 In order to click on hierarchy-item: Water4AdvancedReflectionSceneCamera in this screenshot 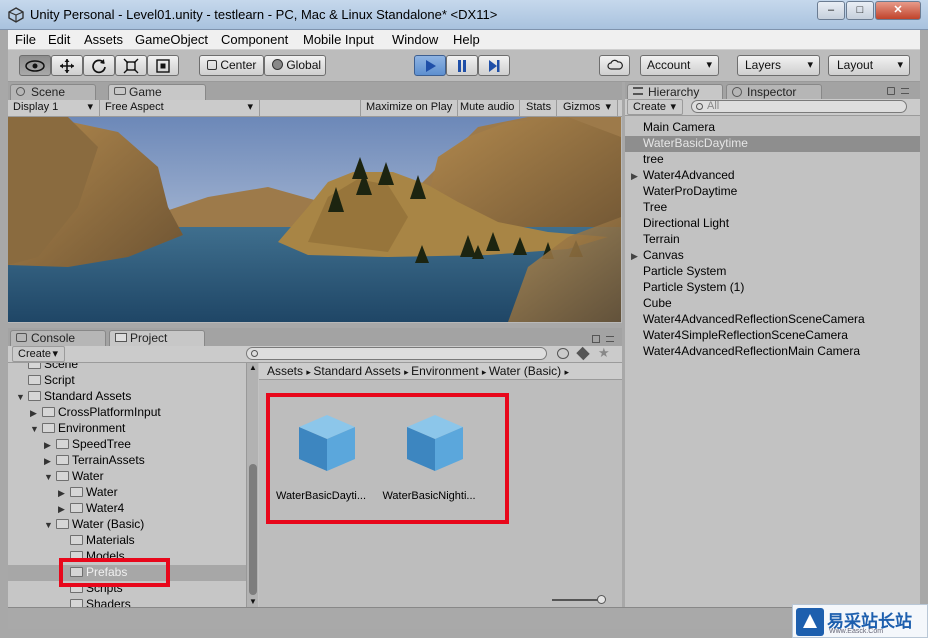, I will do `click(772, 320)`.